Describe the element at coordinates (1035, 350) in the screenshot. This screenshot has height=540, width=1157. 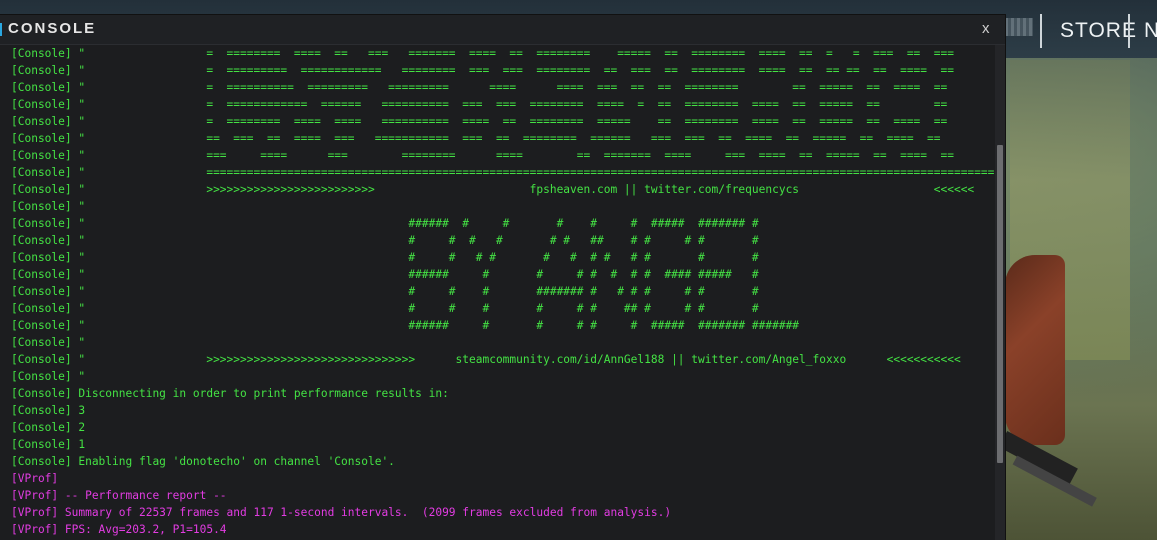
I see `player-arm` at that location.